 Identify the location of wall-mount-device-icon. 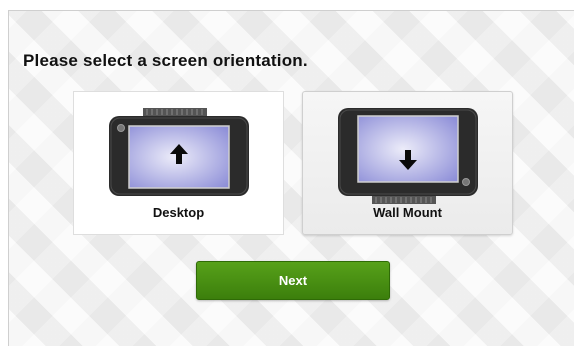
(408, 156).